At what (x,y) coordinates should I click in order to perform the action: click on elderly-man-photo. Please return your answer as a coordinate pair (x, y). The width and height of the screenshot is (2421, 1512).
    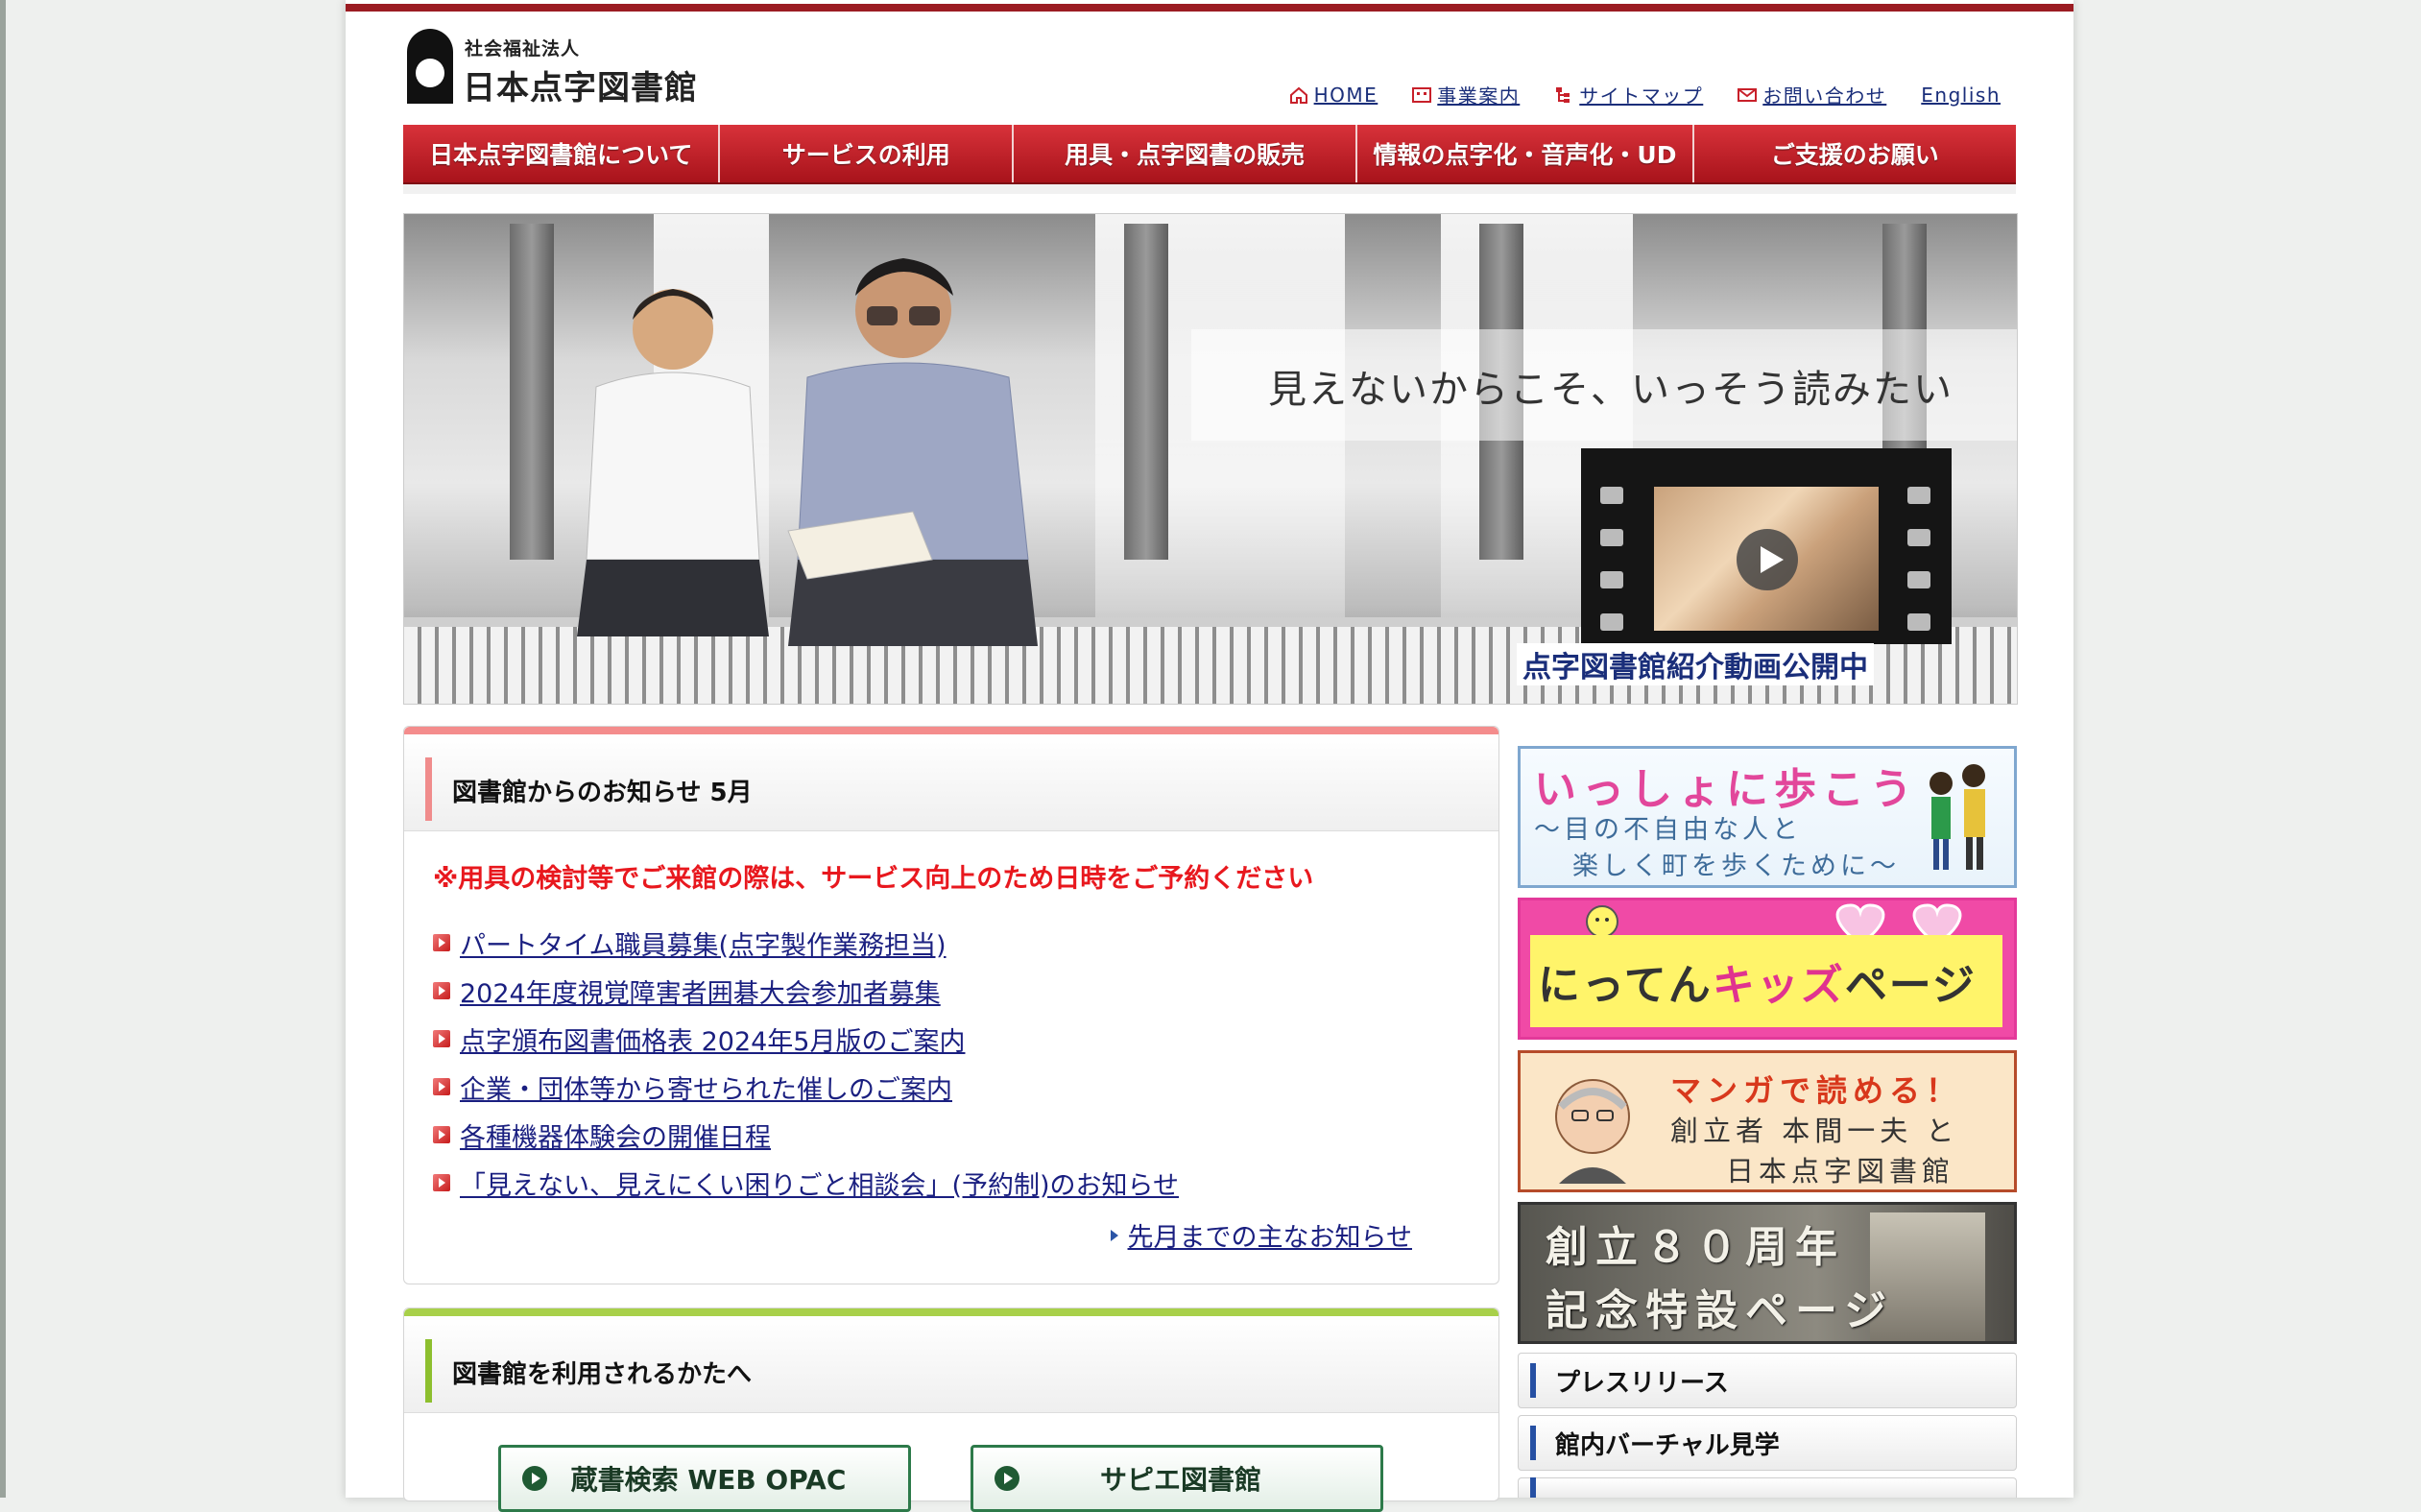
    Looking at the image, I should click on (912, 452).